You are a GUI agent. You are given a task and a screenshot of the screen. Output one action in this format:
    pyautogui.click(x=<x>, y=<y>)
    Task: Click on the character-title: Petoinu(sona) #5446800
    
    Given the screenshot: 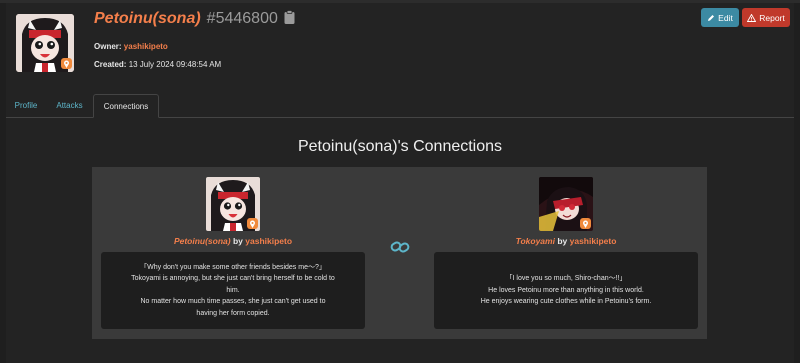 What is the action you would take?
    pyautogui.click(x=194, y=18)
    